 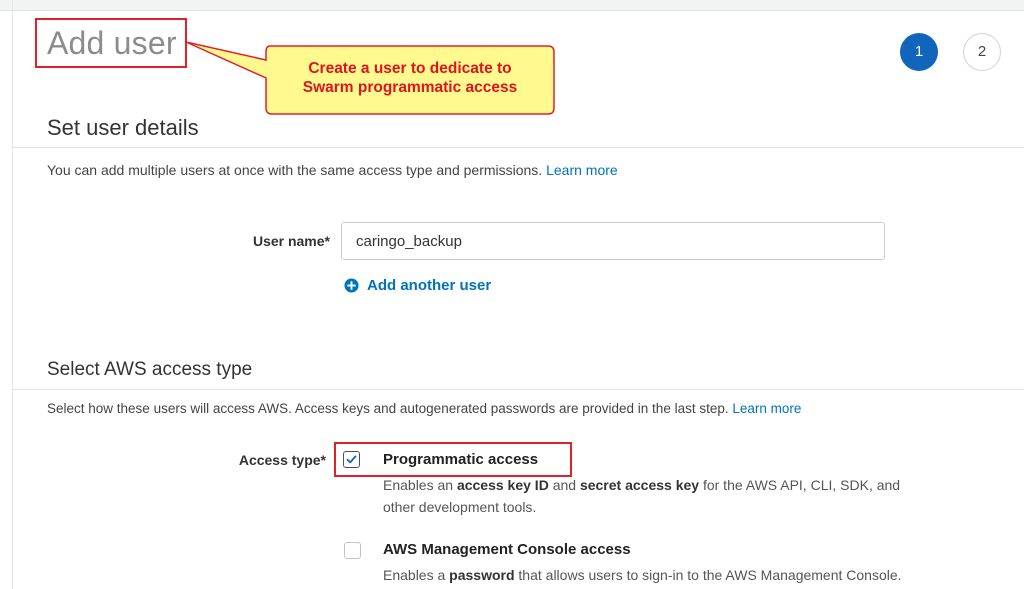 What do you see at coordinates (420, 485) in the screenshot?
I see `desc-text: Enables an` at bounding box center [420, 485].